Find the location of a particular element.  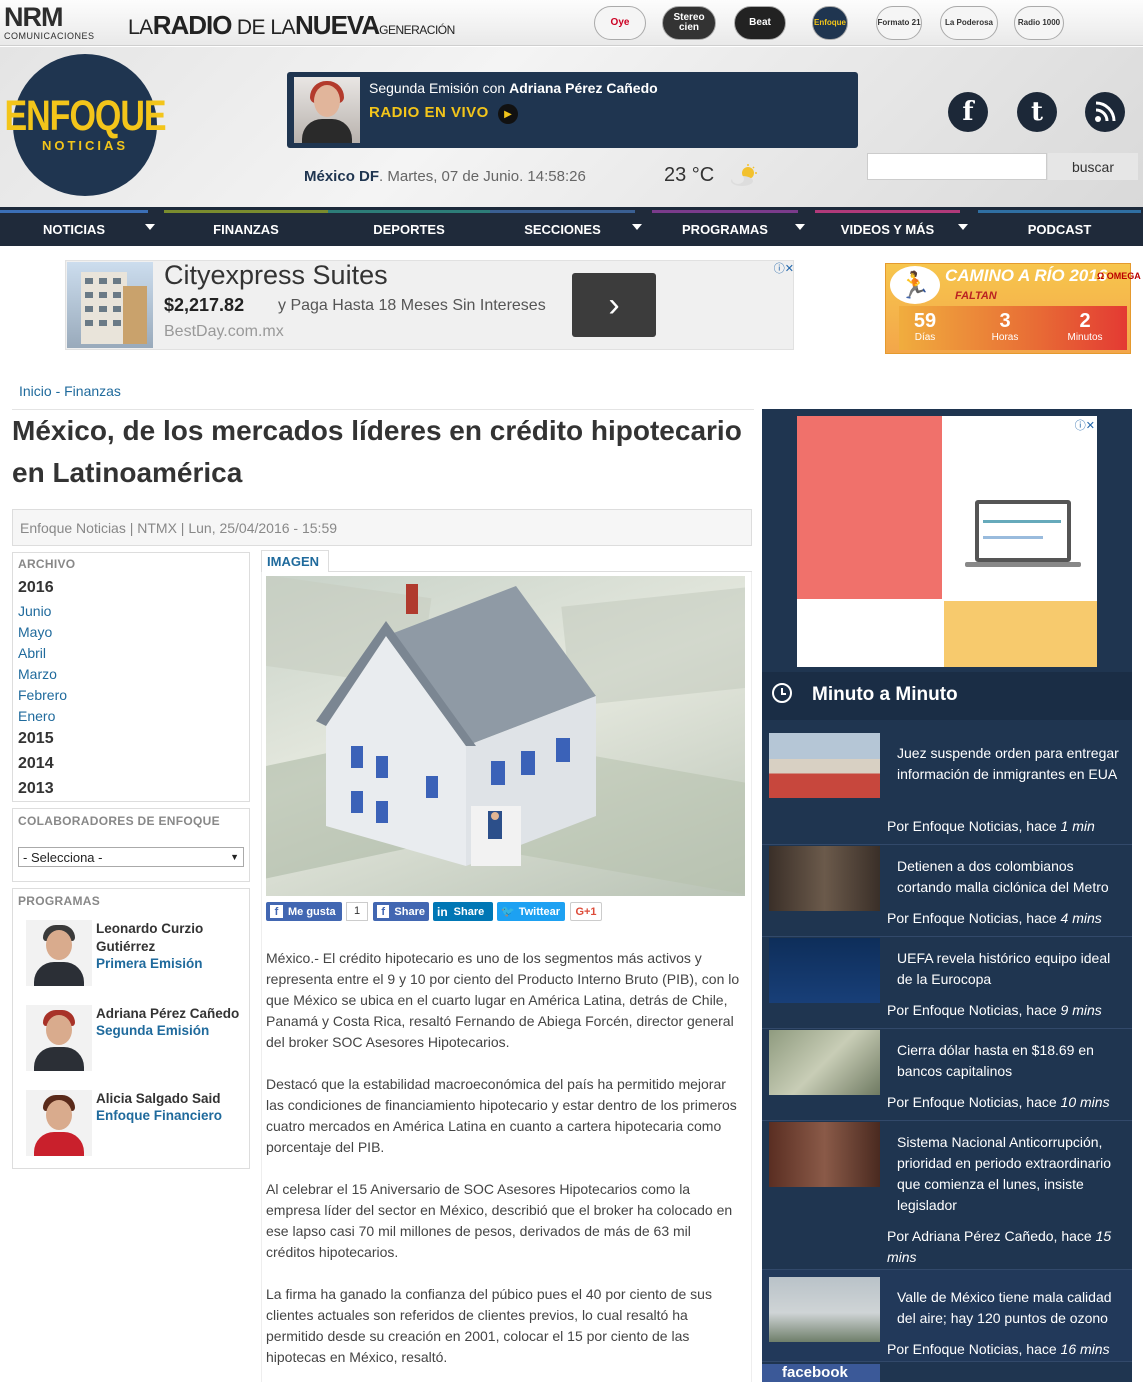

rio-hours-value: 3 is located at coordinates (1005, 321).